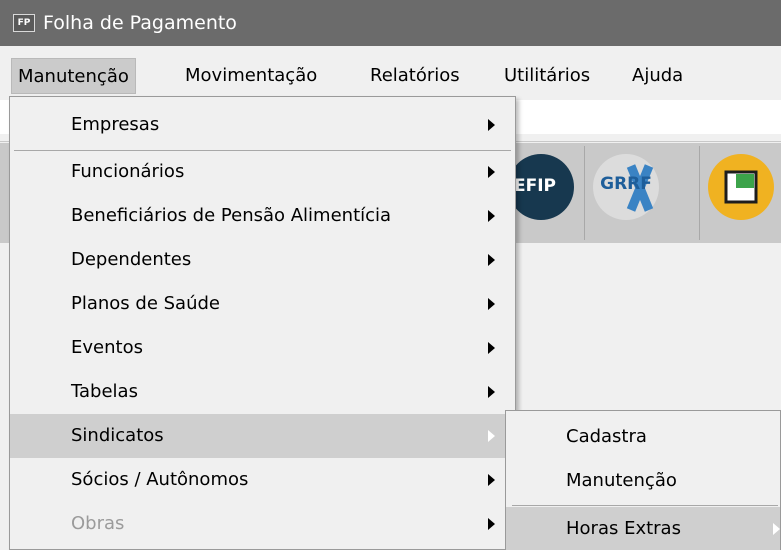 The height and width of the screenshot is (550, 781). Describe the element at coordinates (262, 348) in the screenshot. I see `menu-item-eventos: Eventos` at that location.